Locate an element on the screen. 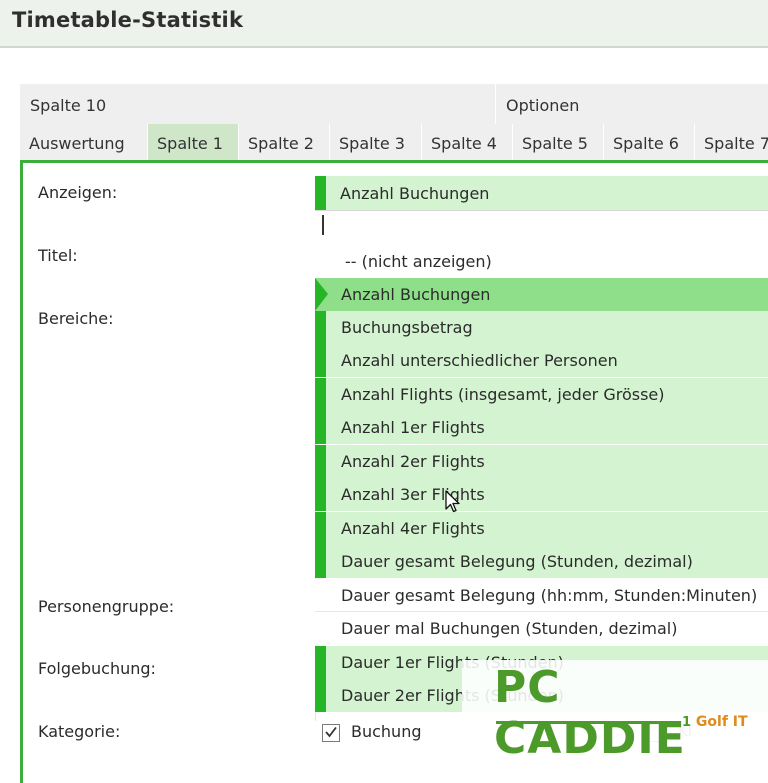 This screenshot has height=783, width=768. option-label: Dauer mal Buchungen (Stunden, dezimal) is located at coordinates (509, 628).